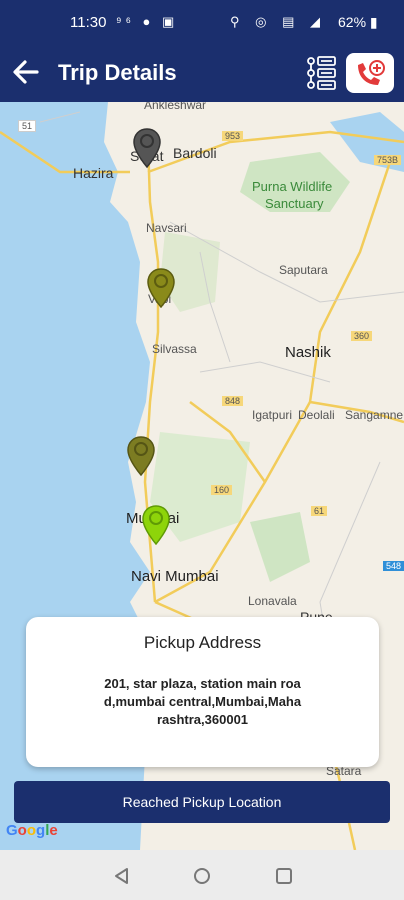 This screenshot has height=900, width=404. What do you see at coordinates (202, 74) in the screenshot?
I see `app-bar: Trip Details` at bounding box center [202, 74].